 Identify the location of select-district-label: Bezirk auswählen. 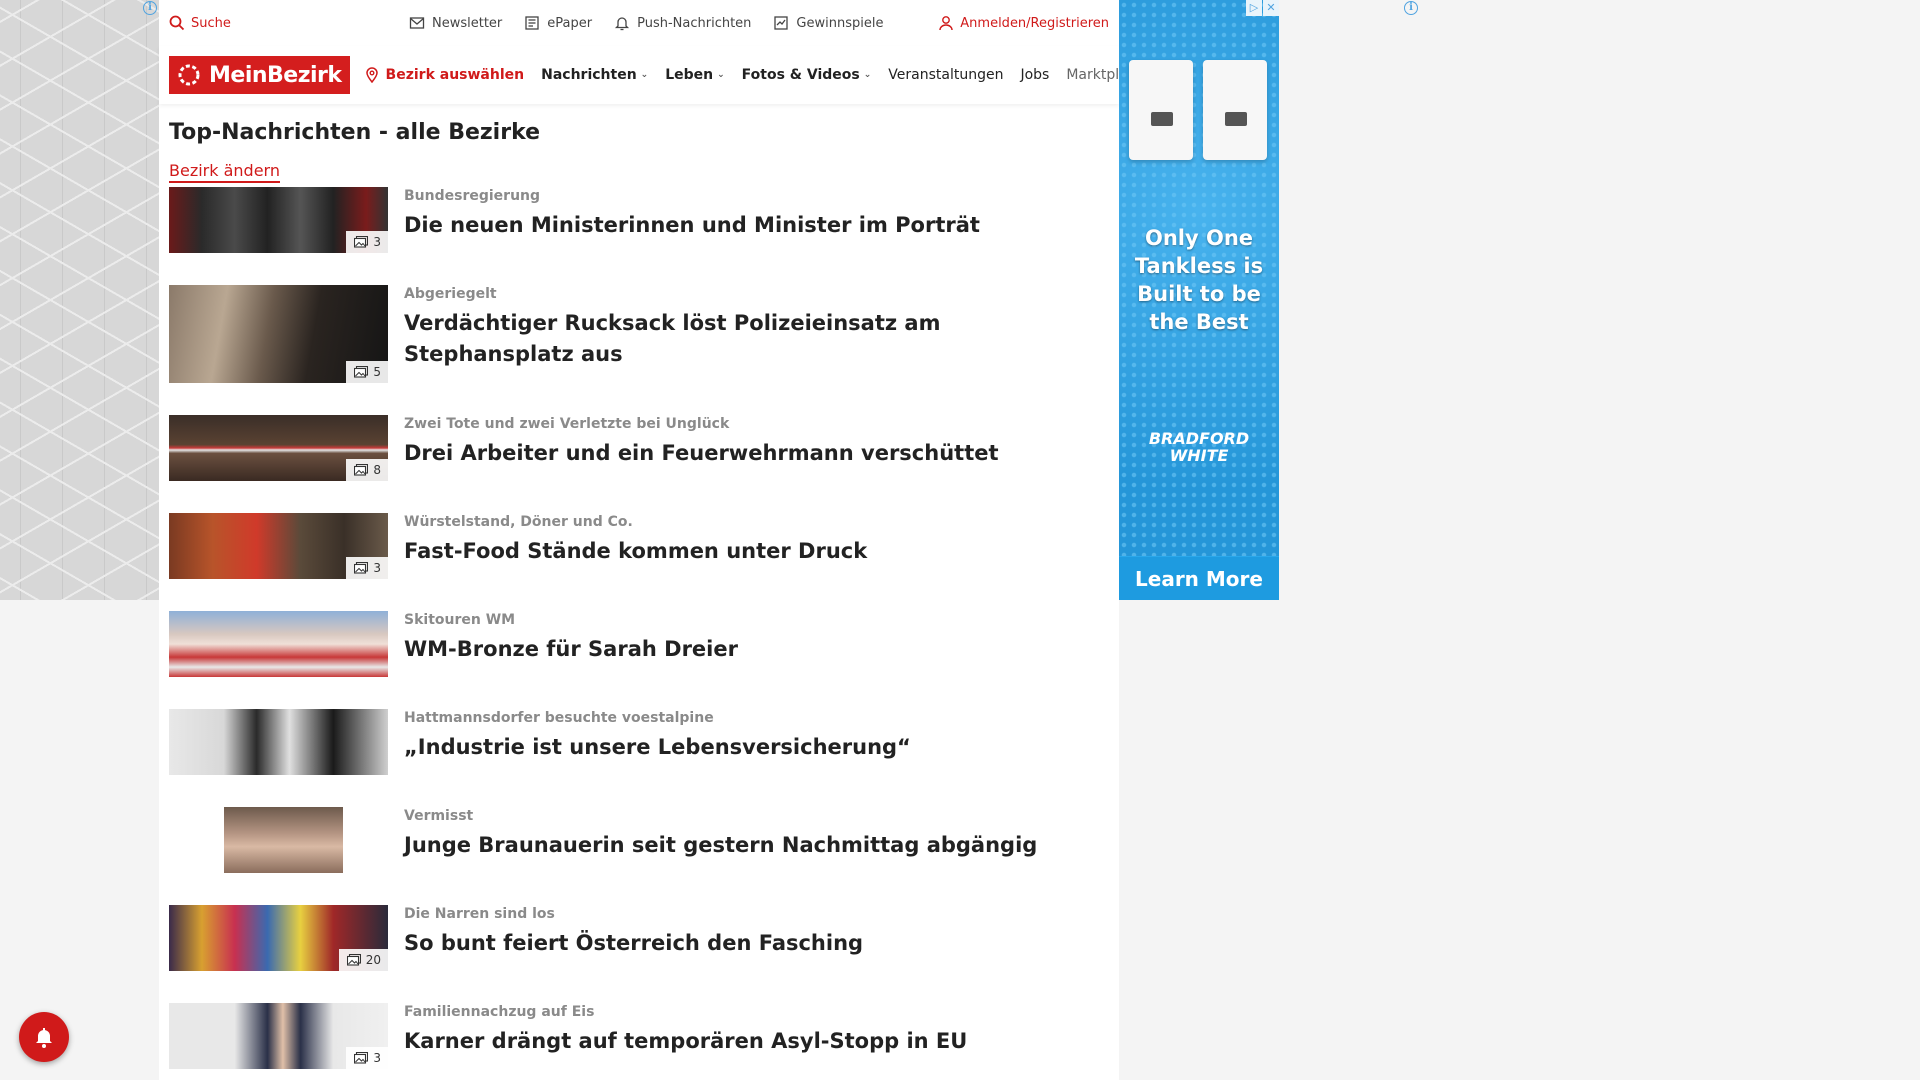
(455, 75).